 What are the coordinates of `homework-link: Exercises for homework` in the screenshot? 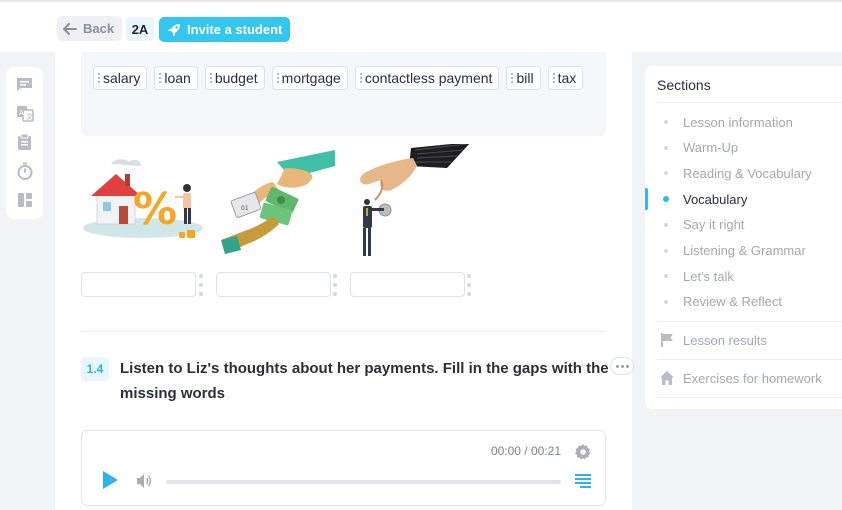 It's located at (743, 378).